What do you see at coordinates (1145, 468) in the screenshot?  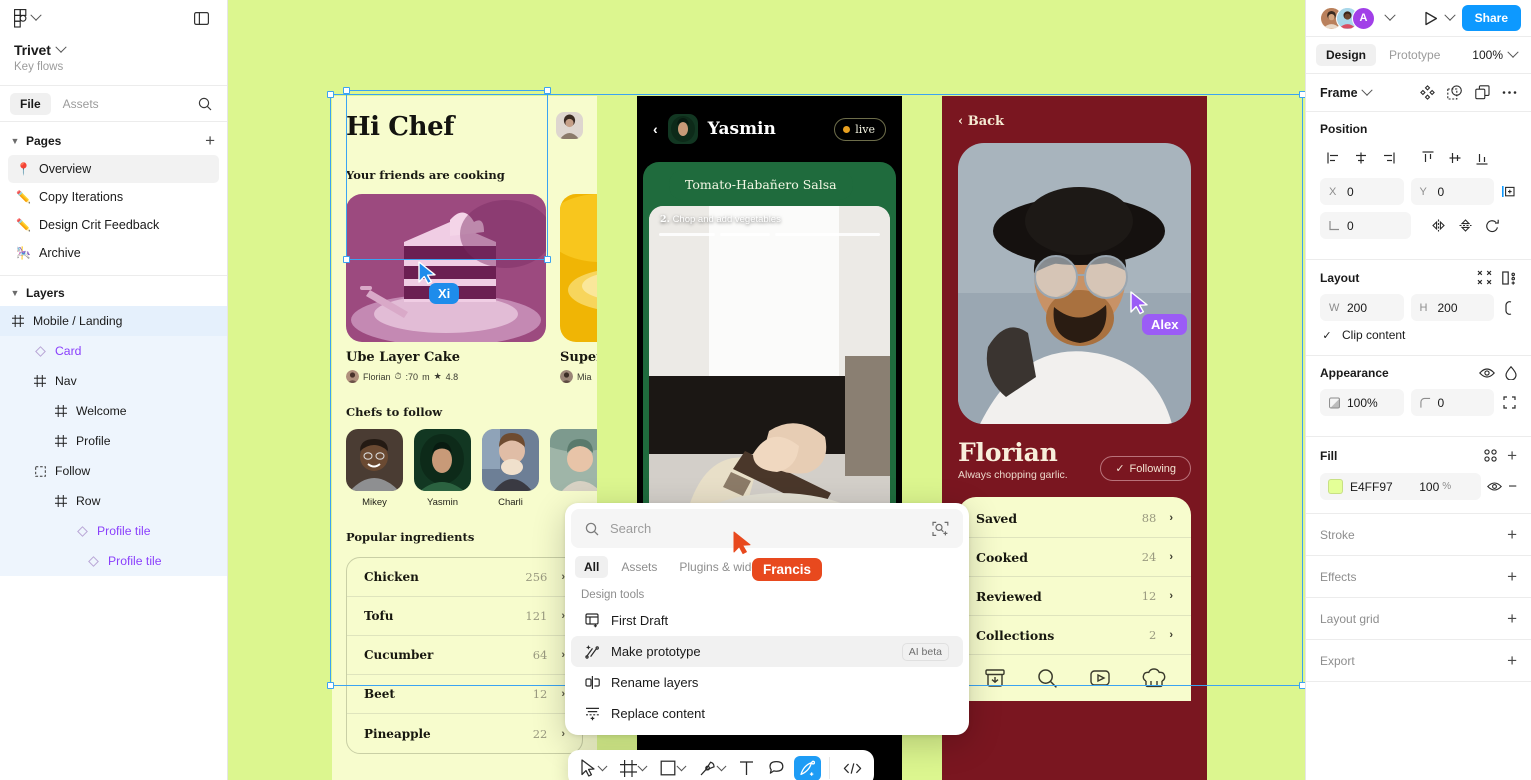 I see `following-button: ✓ Following` at bounding box center [1145, 468].